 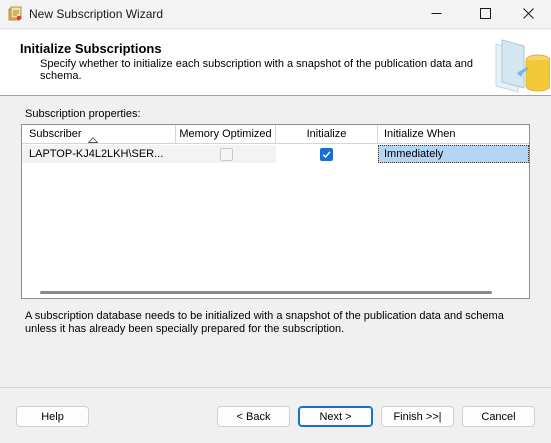 What do you see at coordinates (327, 134) in the screenshot?
I see `column-header-initialize: Initialize` at bounding box center [327, 134].